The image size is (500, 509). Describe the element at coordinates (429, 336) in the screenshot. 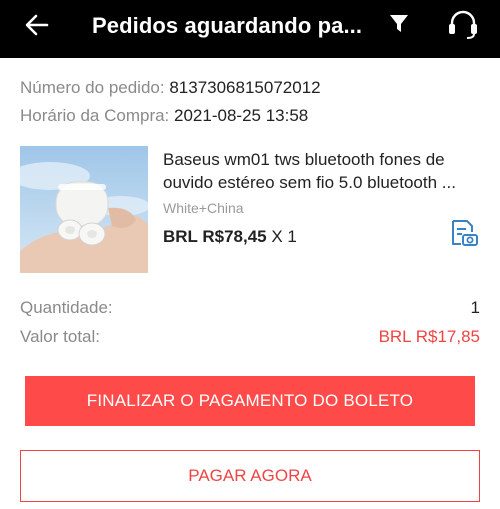

I see `total-value: BRL R$17,85` at that location.